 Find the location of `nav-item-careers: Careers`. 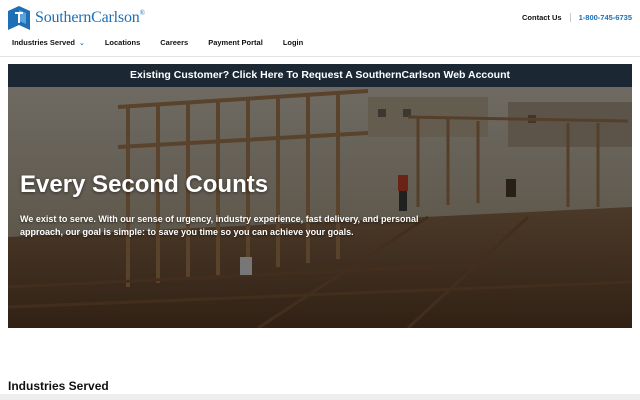

nav-item-careers: Careers is located at coordinates (174, 42).